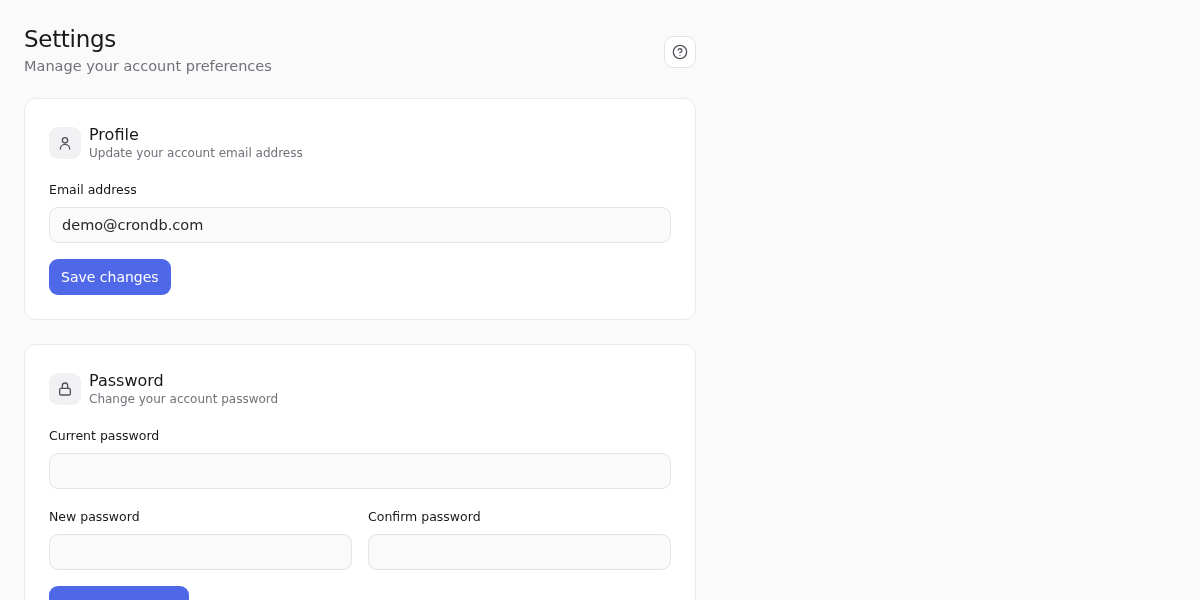  What do you see at coordinates (114, 134) in the screenshot?
I see `section-title: Profile` at bounding box center [114, 134].